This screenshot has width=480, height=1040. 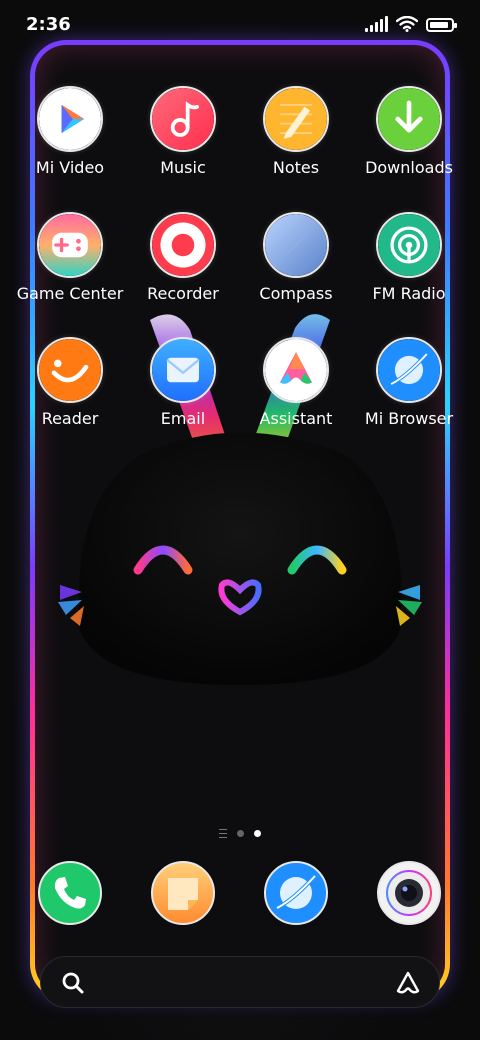 I want to click on assistant-logo-icon, so click(x=408, y=983).